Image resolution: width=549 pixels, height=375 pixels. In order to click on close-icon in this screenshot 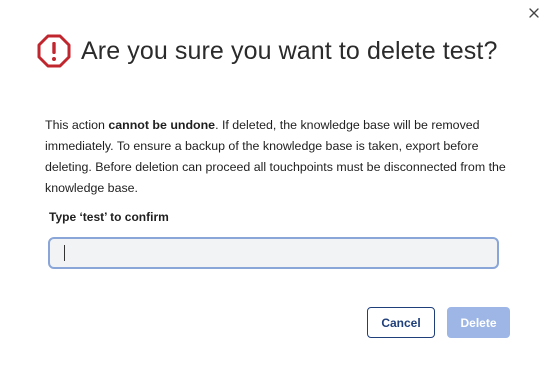, I will do `click(534, 13)`.